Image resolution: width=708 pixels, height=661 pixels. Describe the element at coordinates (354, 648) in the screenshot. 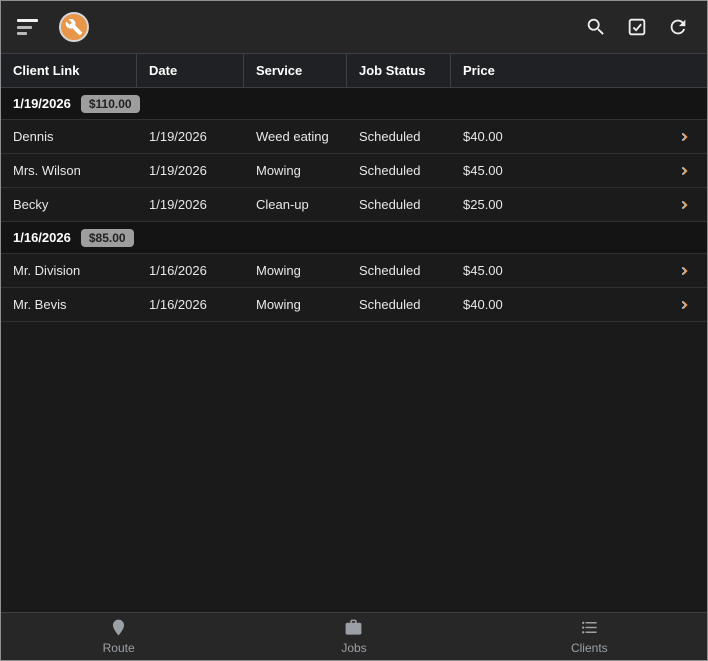

I see `nav-label: Jobs` at that location.